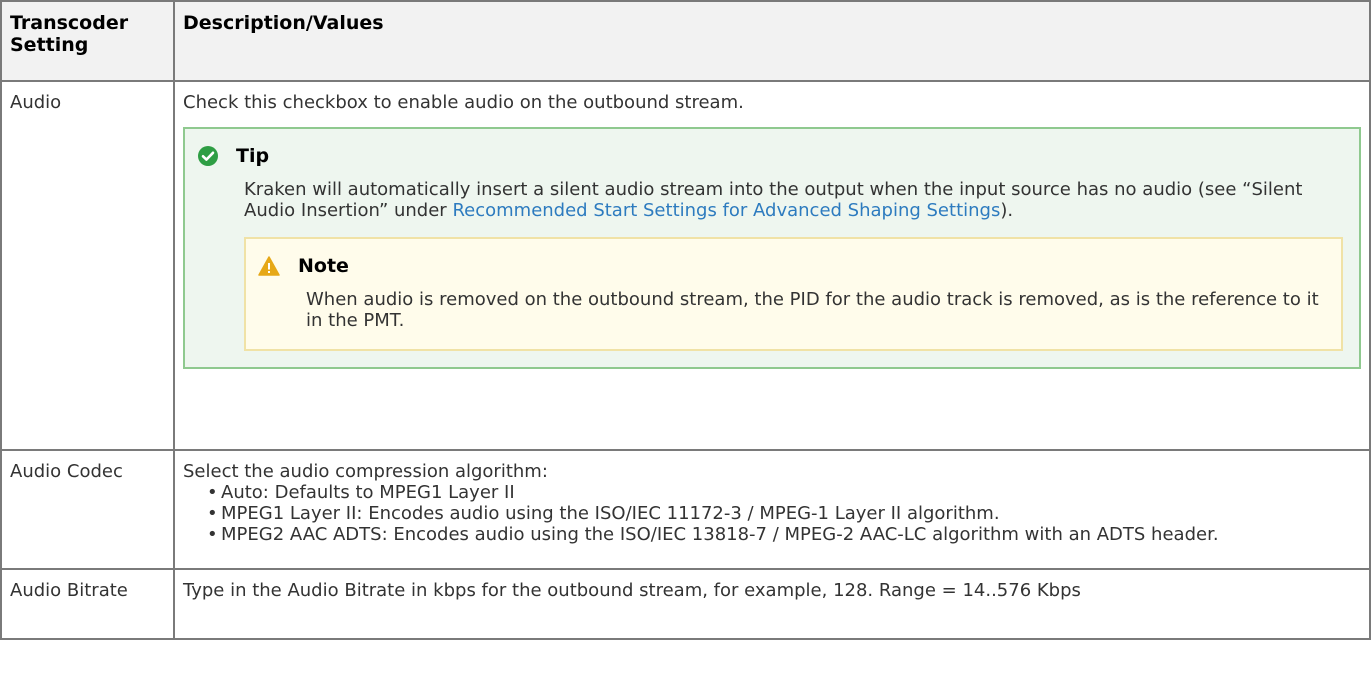 The width and height of the screenshot is (1371, 679). I want to click on header-description-values: Description/Values, so click(772, 41).